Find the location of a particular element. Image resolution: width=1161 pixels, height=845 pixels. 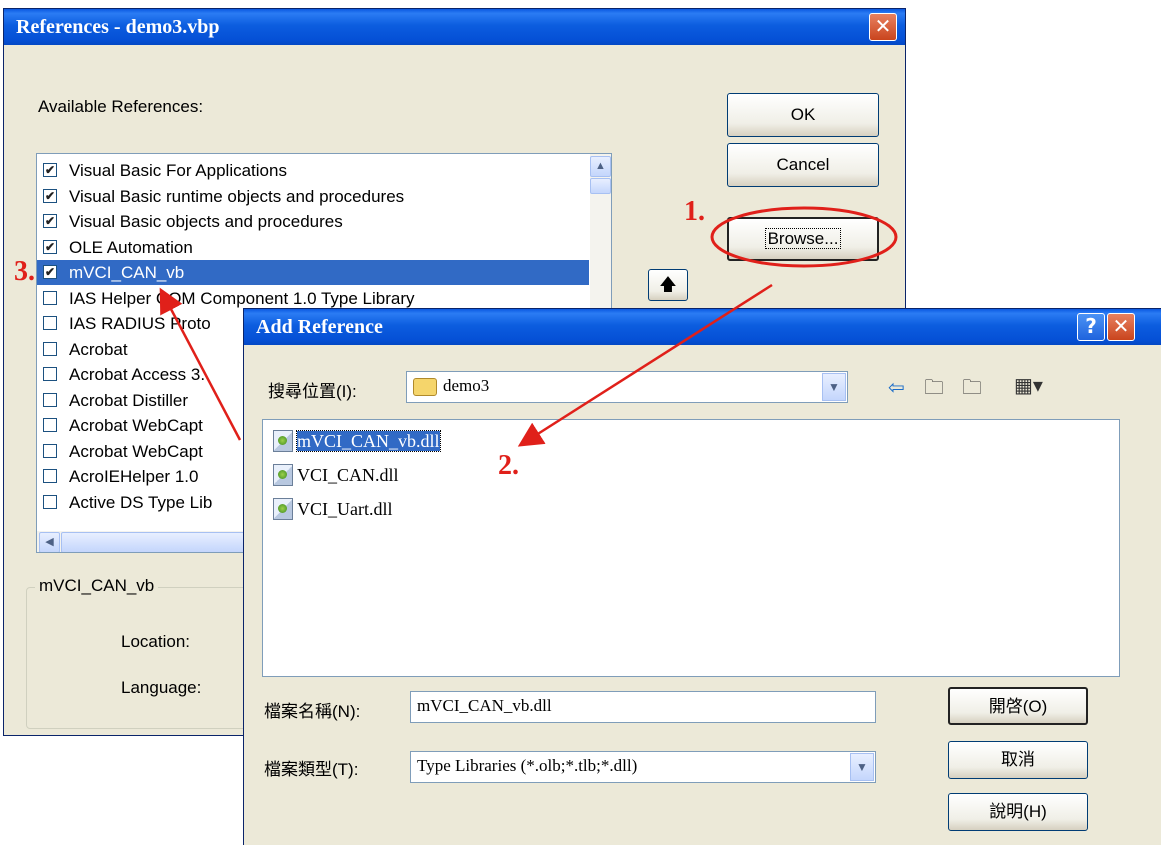

file-name: VCI_Uart.dll is located at coordinates (345, 509).